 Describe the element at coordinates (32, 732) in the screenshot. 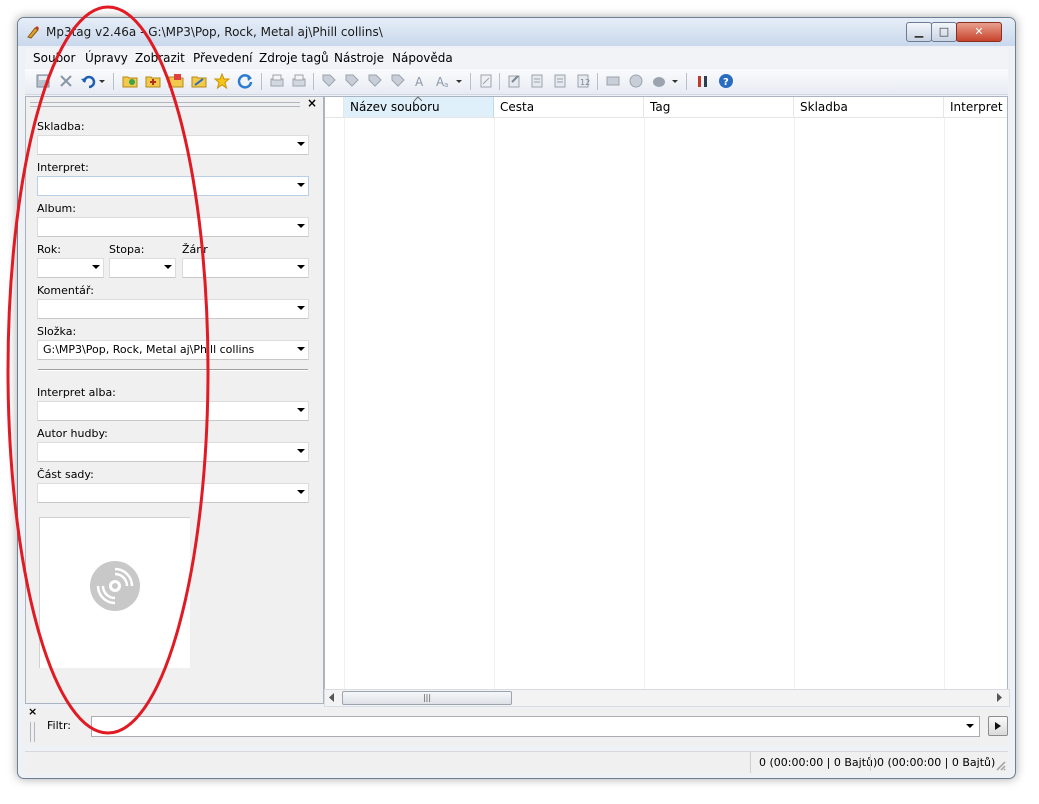

I see `filter-grip` at that location.